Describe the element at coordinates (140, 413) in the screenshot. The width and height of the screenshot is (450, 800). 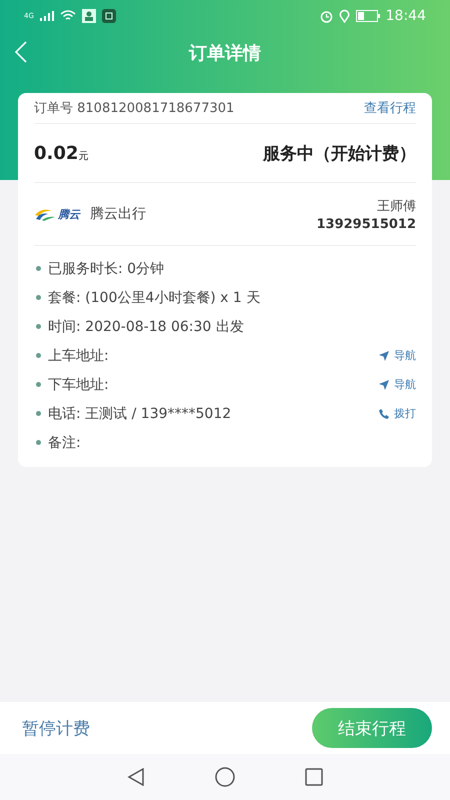
I see `detail-text: 电话: 王测试 / 139****5012` at that location.